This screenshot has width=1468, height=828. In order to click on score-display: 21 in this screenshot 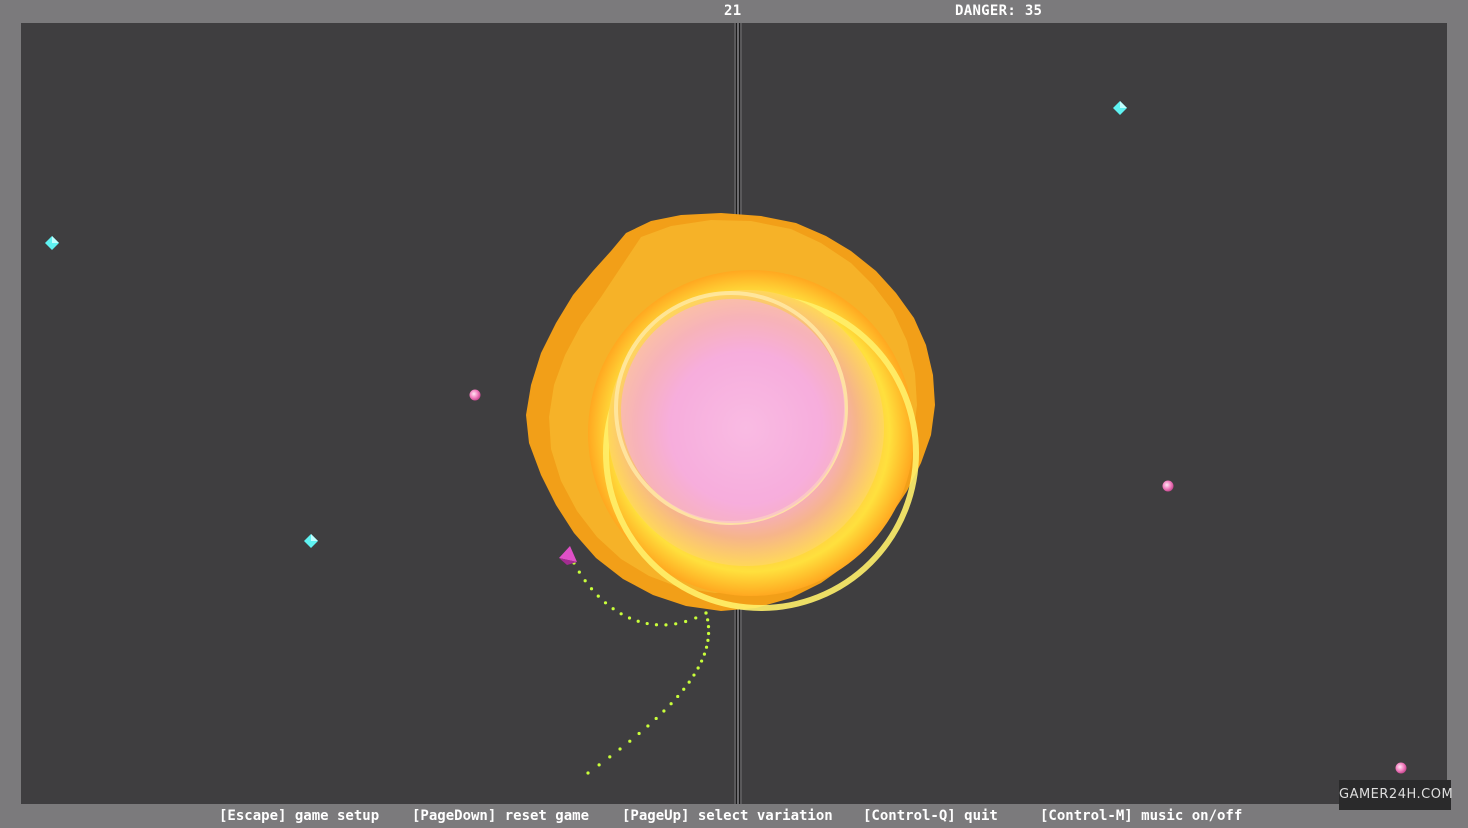, I will do `click(733, 11)`.